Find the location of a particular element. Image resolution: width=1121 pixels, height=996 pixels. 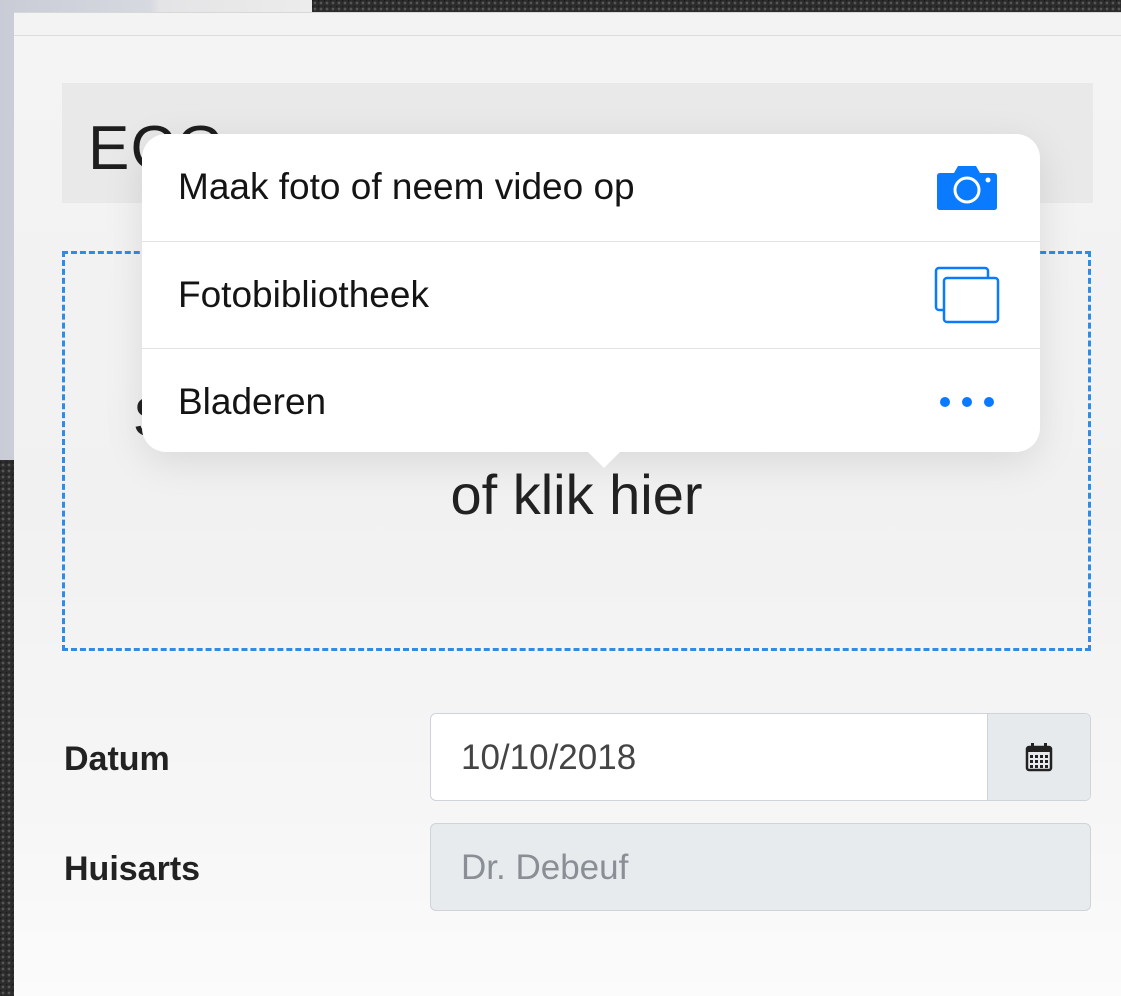

menu-item-take-photo: Maak foto of neem video op is located at coordinates (591, 187).